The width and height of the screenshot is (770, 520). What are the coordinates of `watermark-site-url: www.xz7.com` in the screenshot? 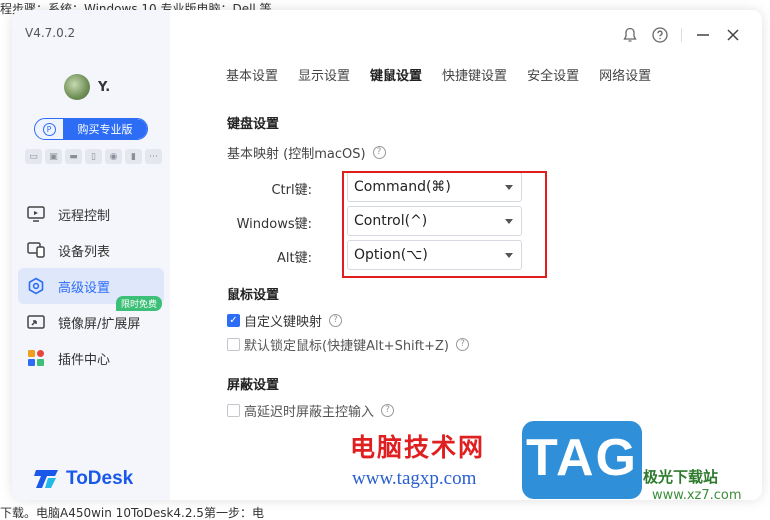 It's located at (697, 495).